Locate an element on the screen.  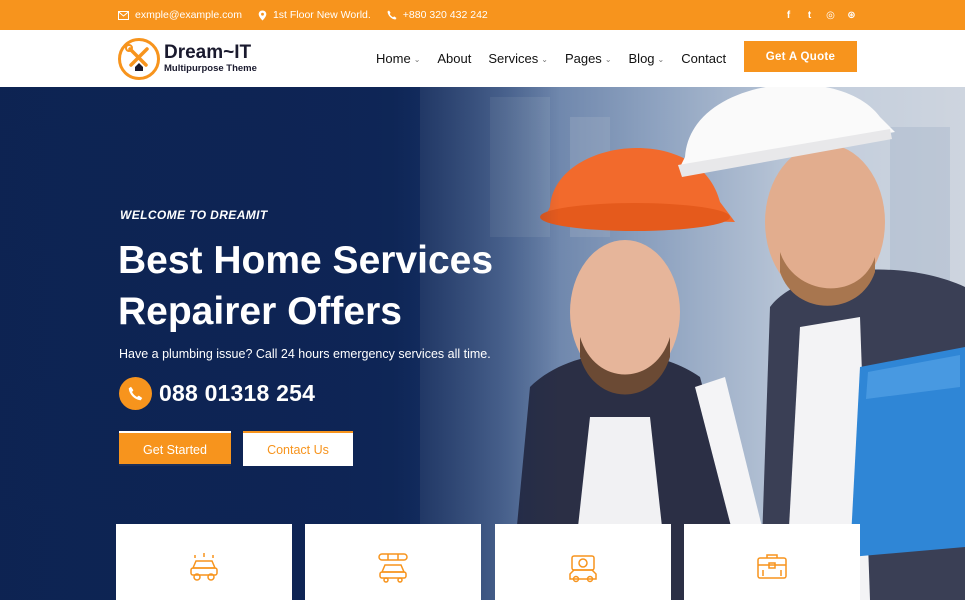
toolbox-icon is located at coordinates (772, 566).